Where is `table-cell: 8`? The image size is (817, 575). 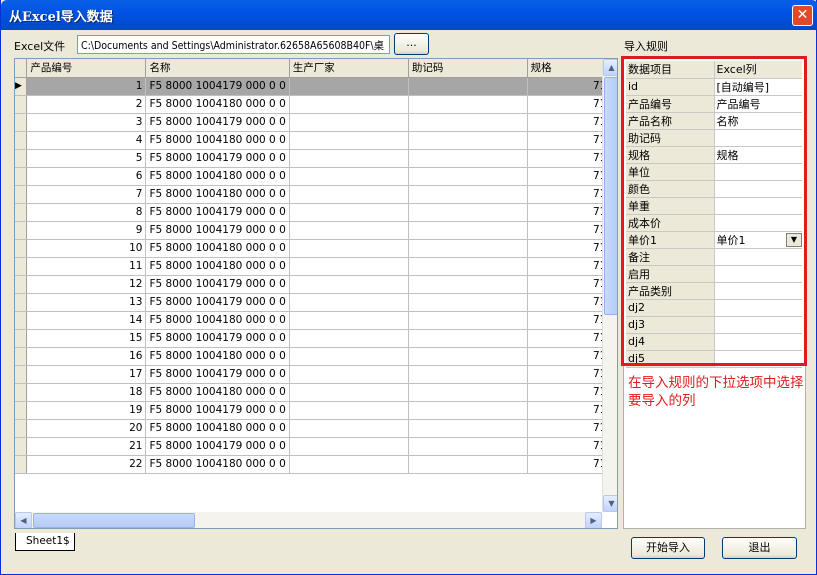
table-cell: 8 is located at coordinates (86, 212).